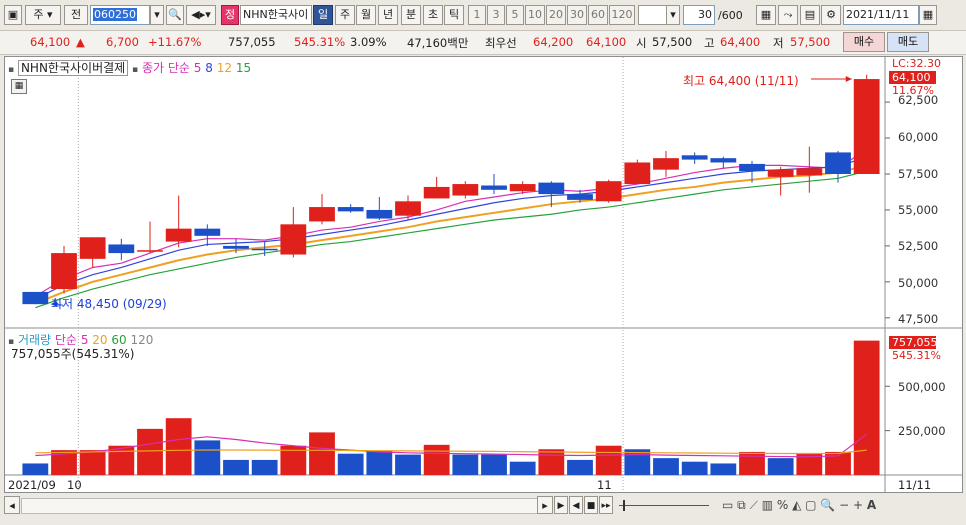  What do you see at coordinates (73, 68) in the screenshot?
I see `stock-label: NHN한국사이버결제` at bounding box center [73, 68].